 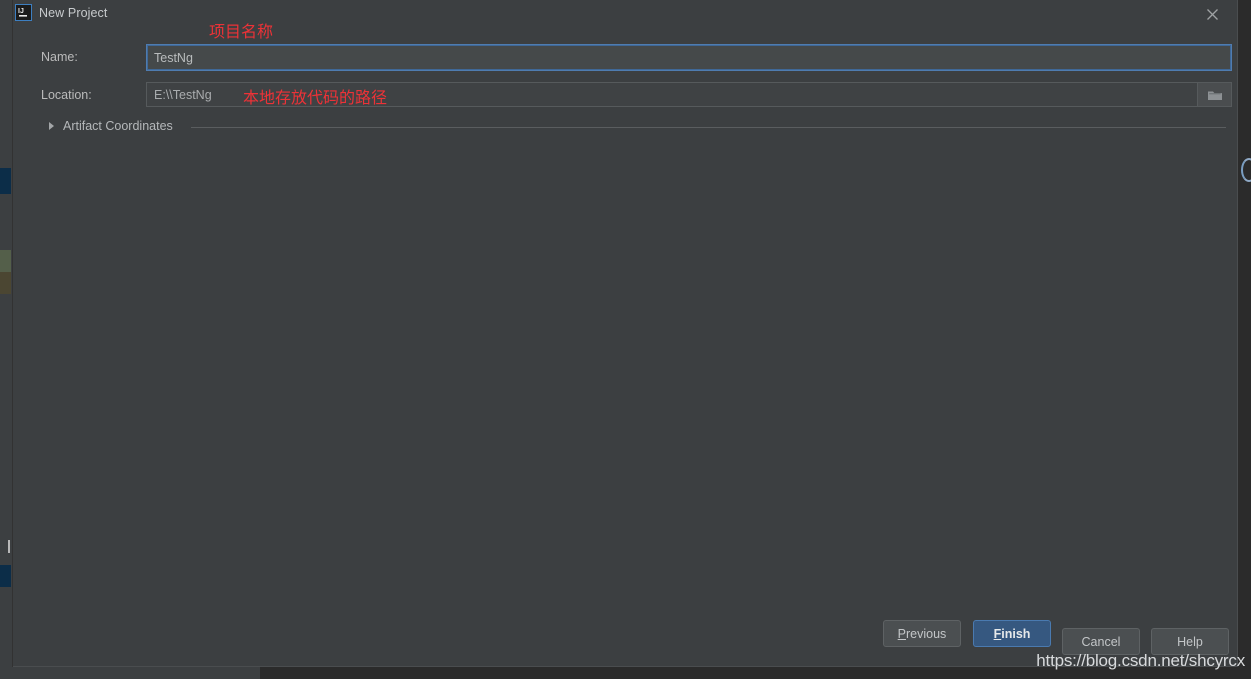 I want to click on ide-background-bubble, so click(x=1246, y=170).